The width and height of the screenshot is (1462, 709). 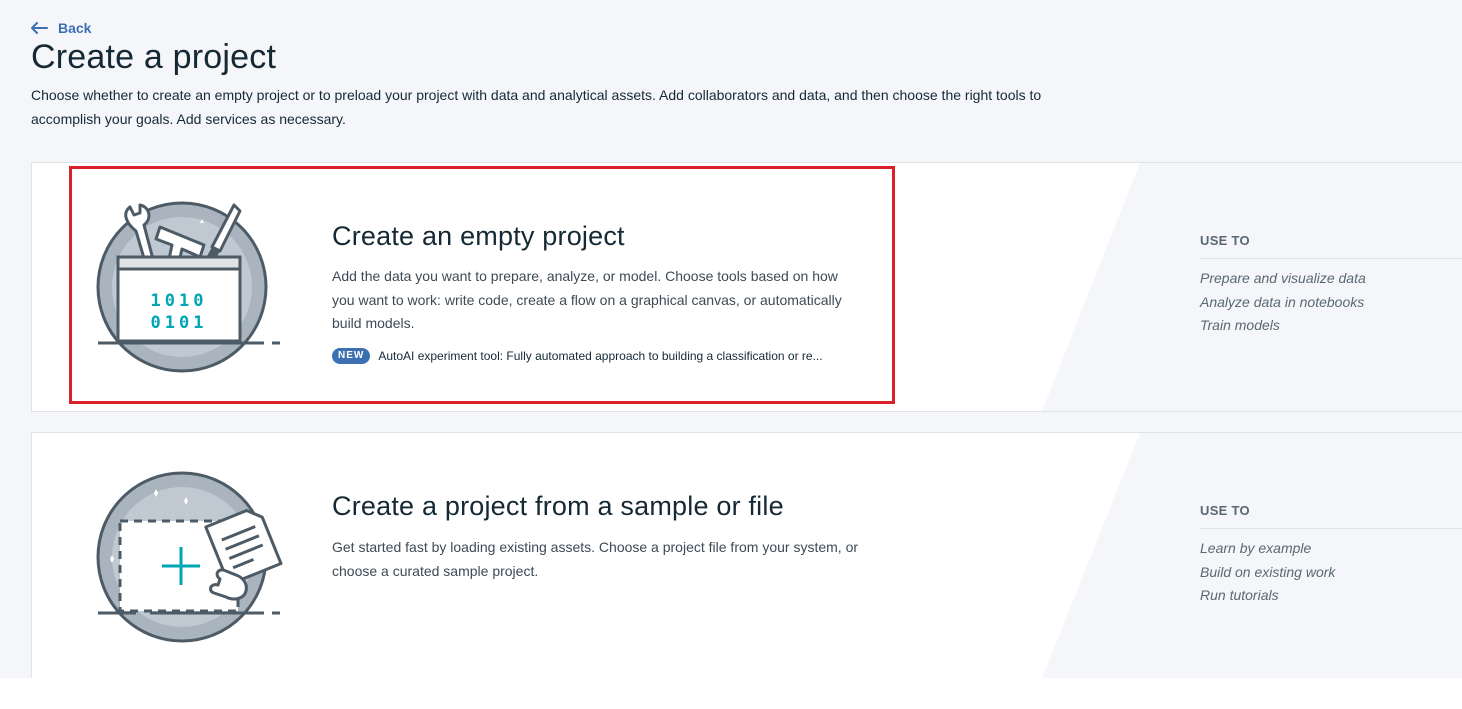 I want to click on page-title: Create a project, so click(x=154, y=57).